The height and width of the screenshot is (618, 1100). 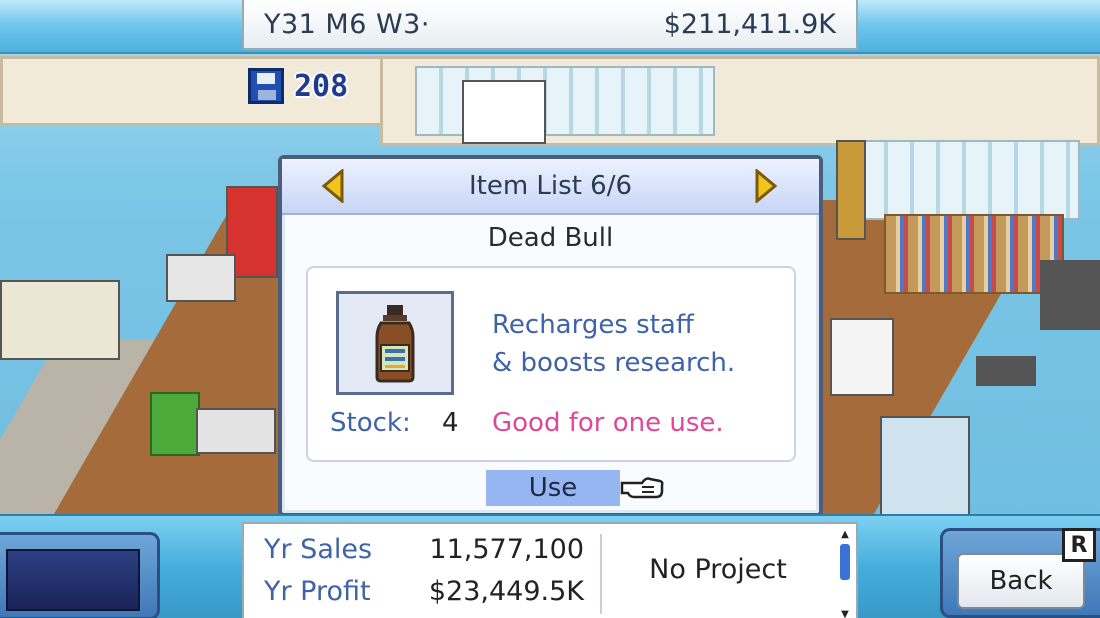 I want to click on item-description-line-1: Recharges staff, so click(x=593, y=325).